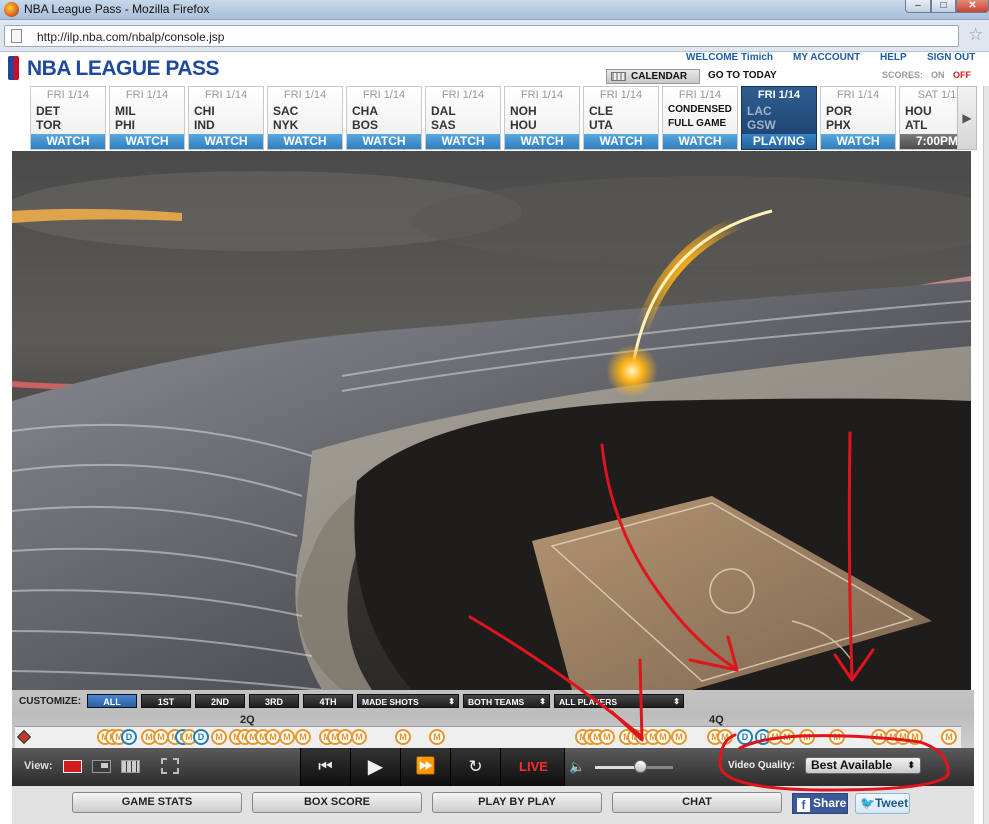  I want to click on url-text: http://ilp.nba.com/nbalp/console.jsp, so click(130, 37).